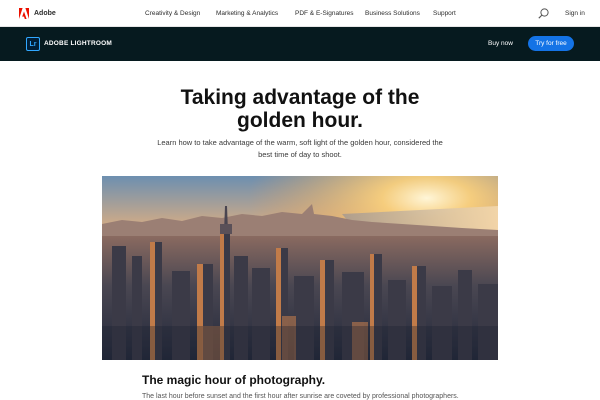 The width and height of the screenshot is (600, 400). What do you see at coordinates (392, 14) in the screenshot?
I see `nav-item-business-solutions: Business Solutions` at bounding box center [392, 14].